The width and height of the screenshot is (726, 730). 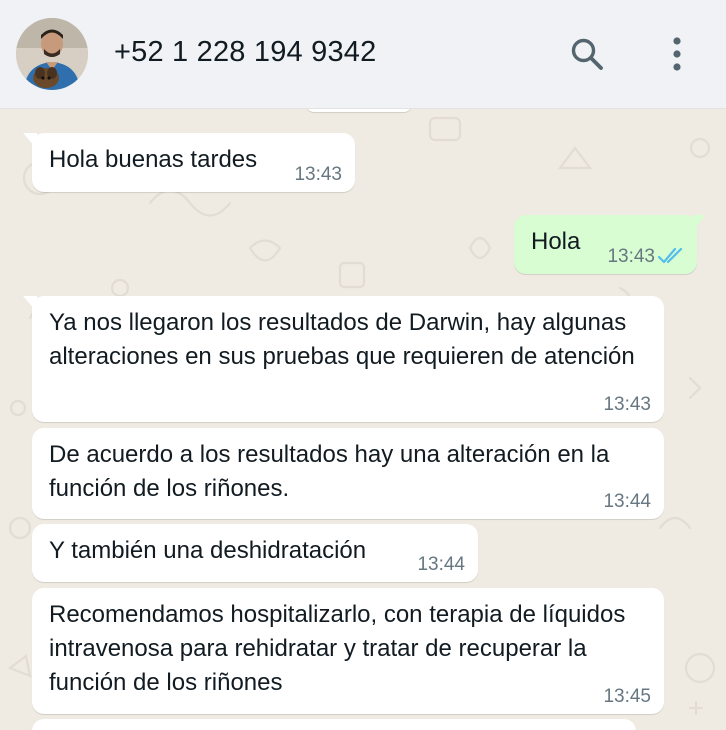 What do you see at coordinates (245, 52) in the screenshot?
I see `contact-name: +52 1 228 194 9342` at bounding box center [245, 52].